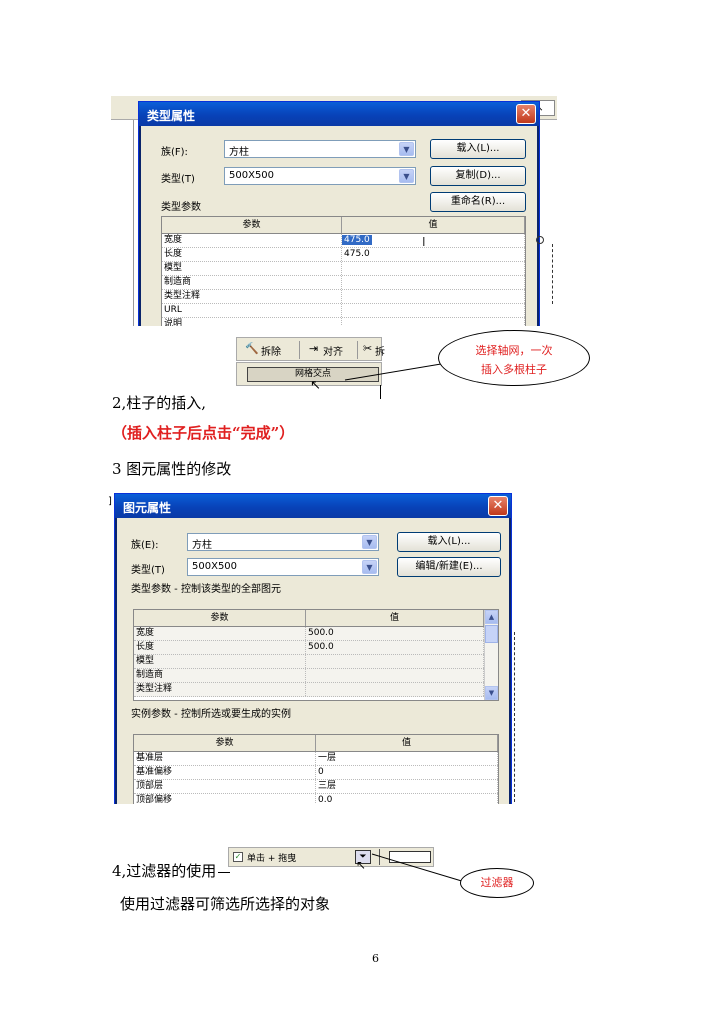 The image size is (724, 1024). I want to click on family-value: 方柱, so click(202, 545).